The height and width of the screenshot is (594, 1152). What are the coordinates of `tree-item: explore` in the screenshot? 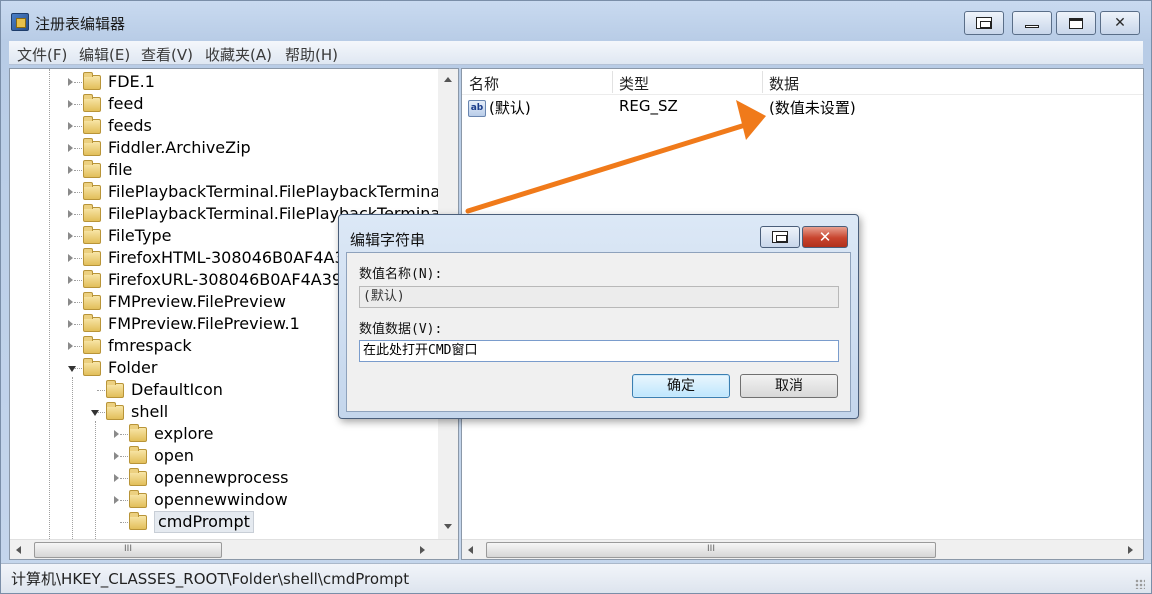 It's located at (224, 434).